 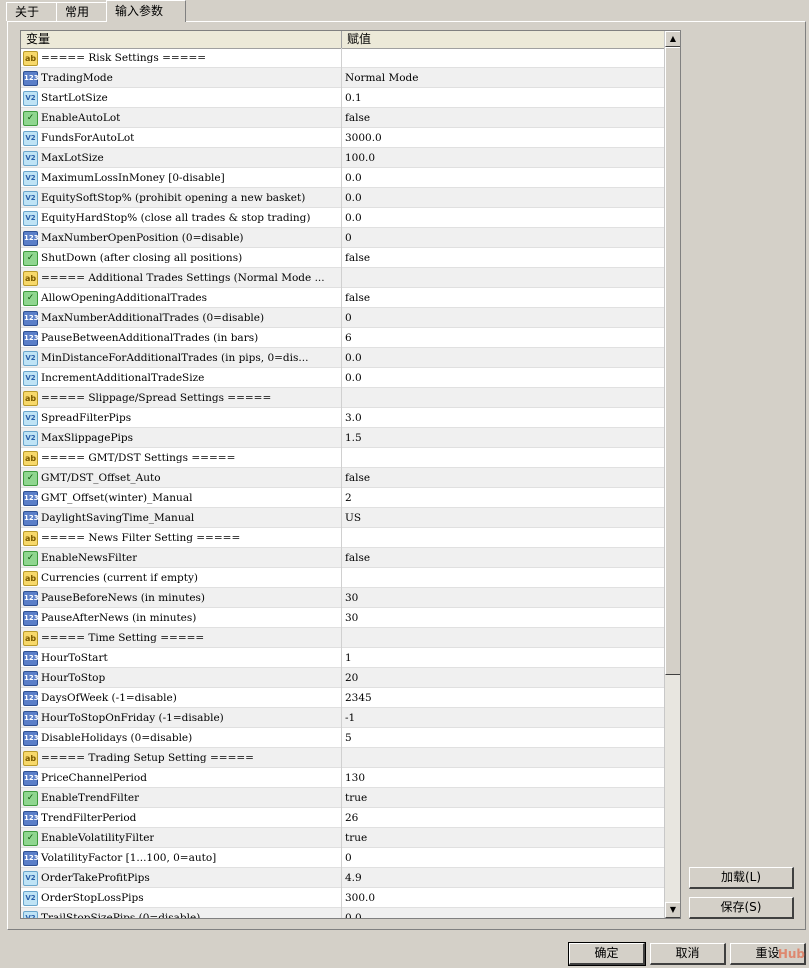 I want to click on table-row: ✓ AllowOpeningAdditionalTrades false, so click(x=342, y=298).